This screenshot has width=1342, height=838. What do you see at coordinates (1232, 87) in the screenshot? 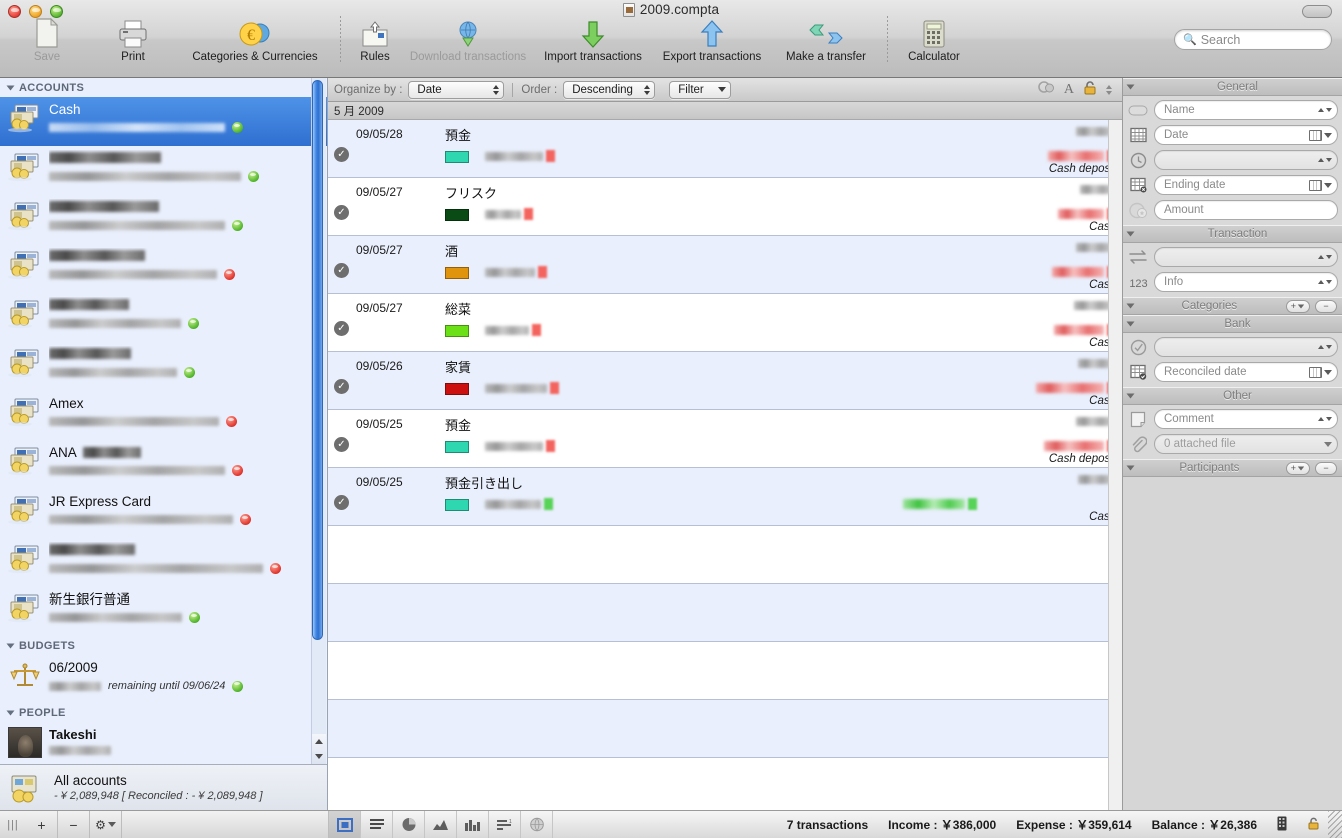
I see `inspector-section-header: General` at bounding box center [1232, 87].